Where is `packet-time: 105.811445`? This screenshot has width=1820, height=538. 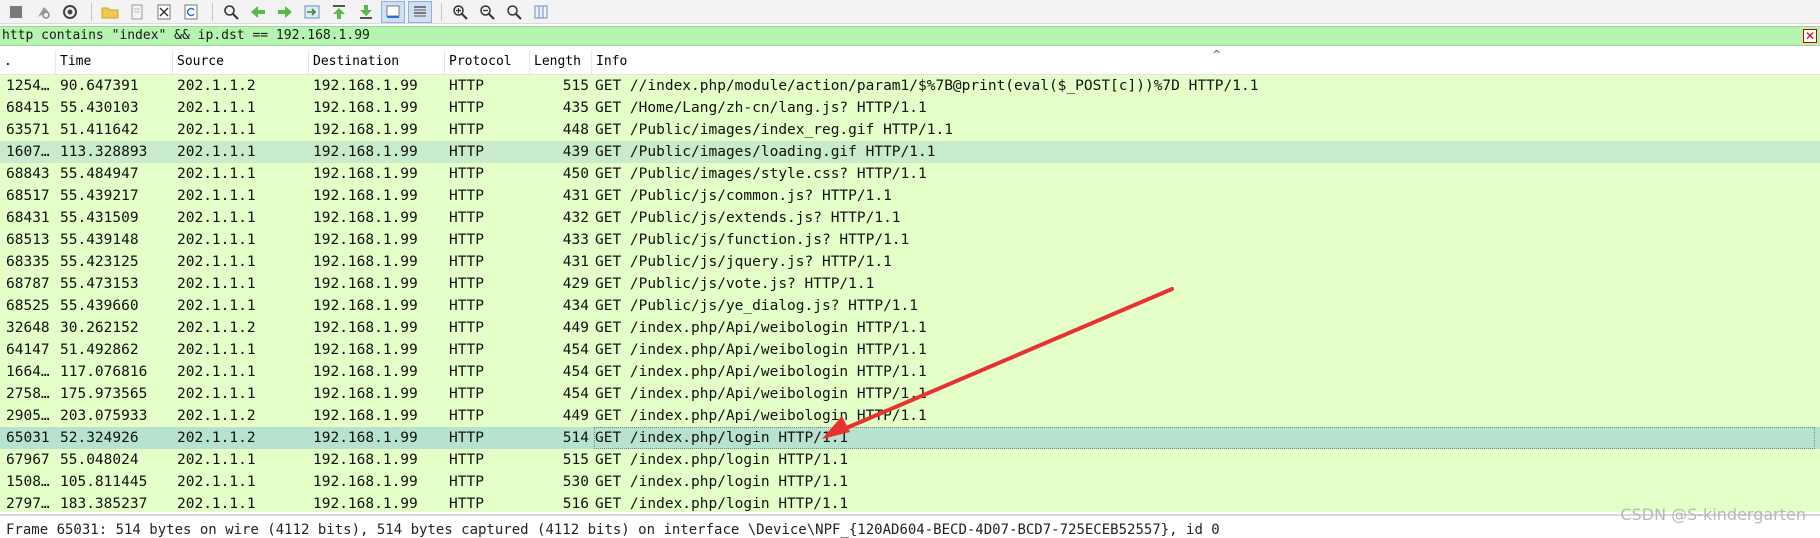
packet-time: 105.811445 is located at coordinates (104, 482).